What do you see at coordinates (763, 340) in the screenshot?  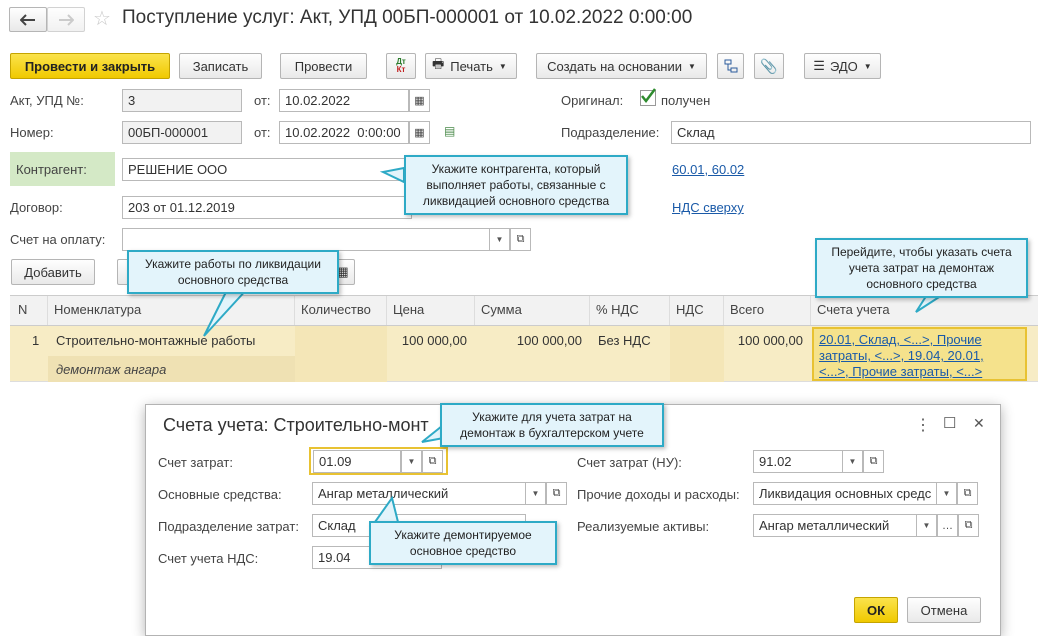 I see `row-total: 100 000,00` at bounding box center [763, 340].